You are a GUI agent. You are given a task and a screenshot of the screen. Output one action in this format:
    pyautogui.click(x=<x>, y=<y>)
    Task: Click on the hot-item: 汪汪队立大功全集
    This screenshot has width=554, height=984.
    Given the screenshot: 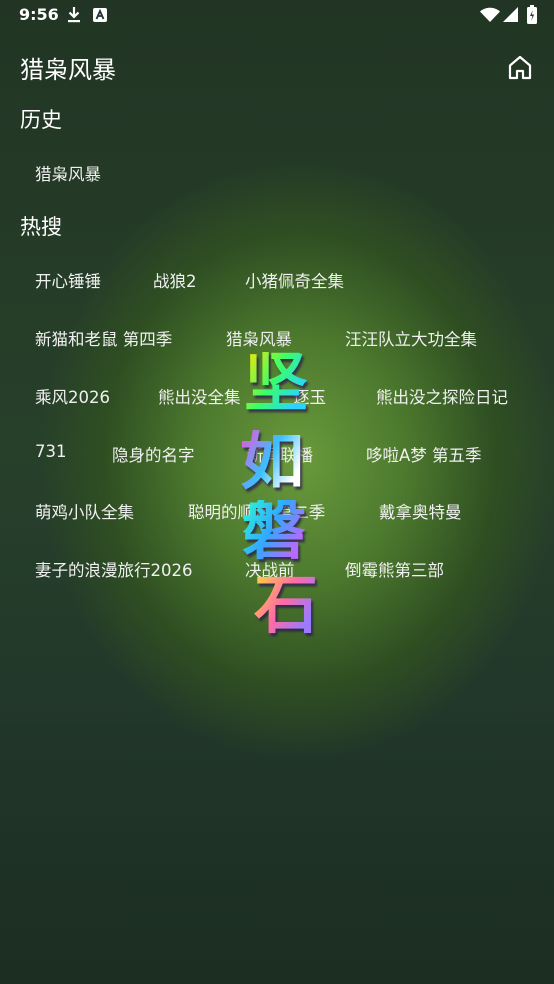 What is the action you would take?
    pyautogui.click(x=411, y=338)
    